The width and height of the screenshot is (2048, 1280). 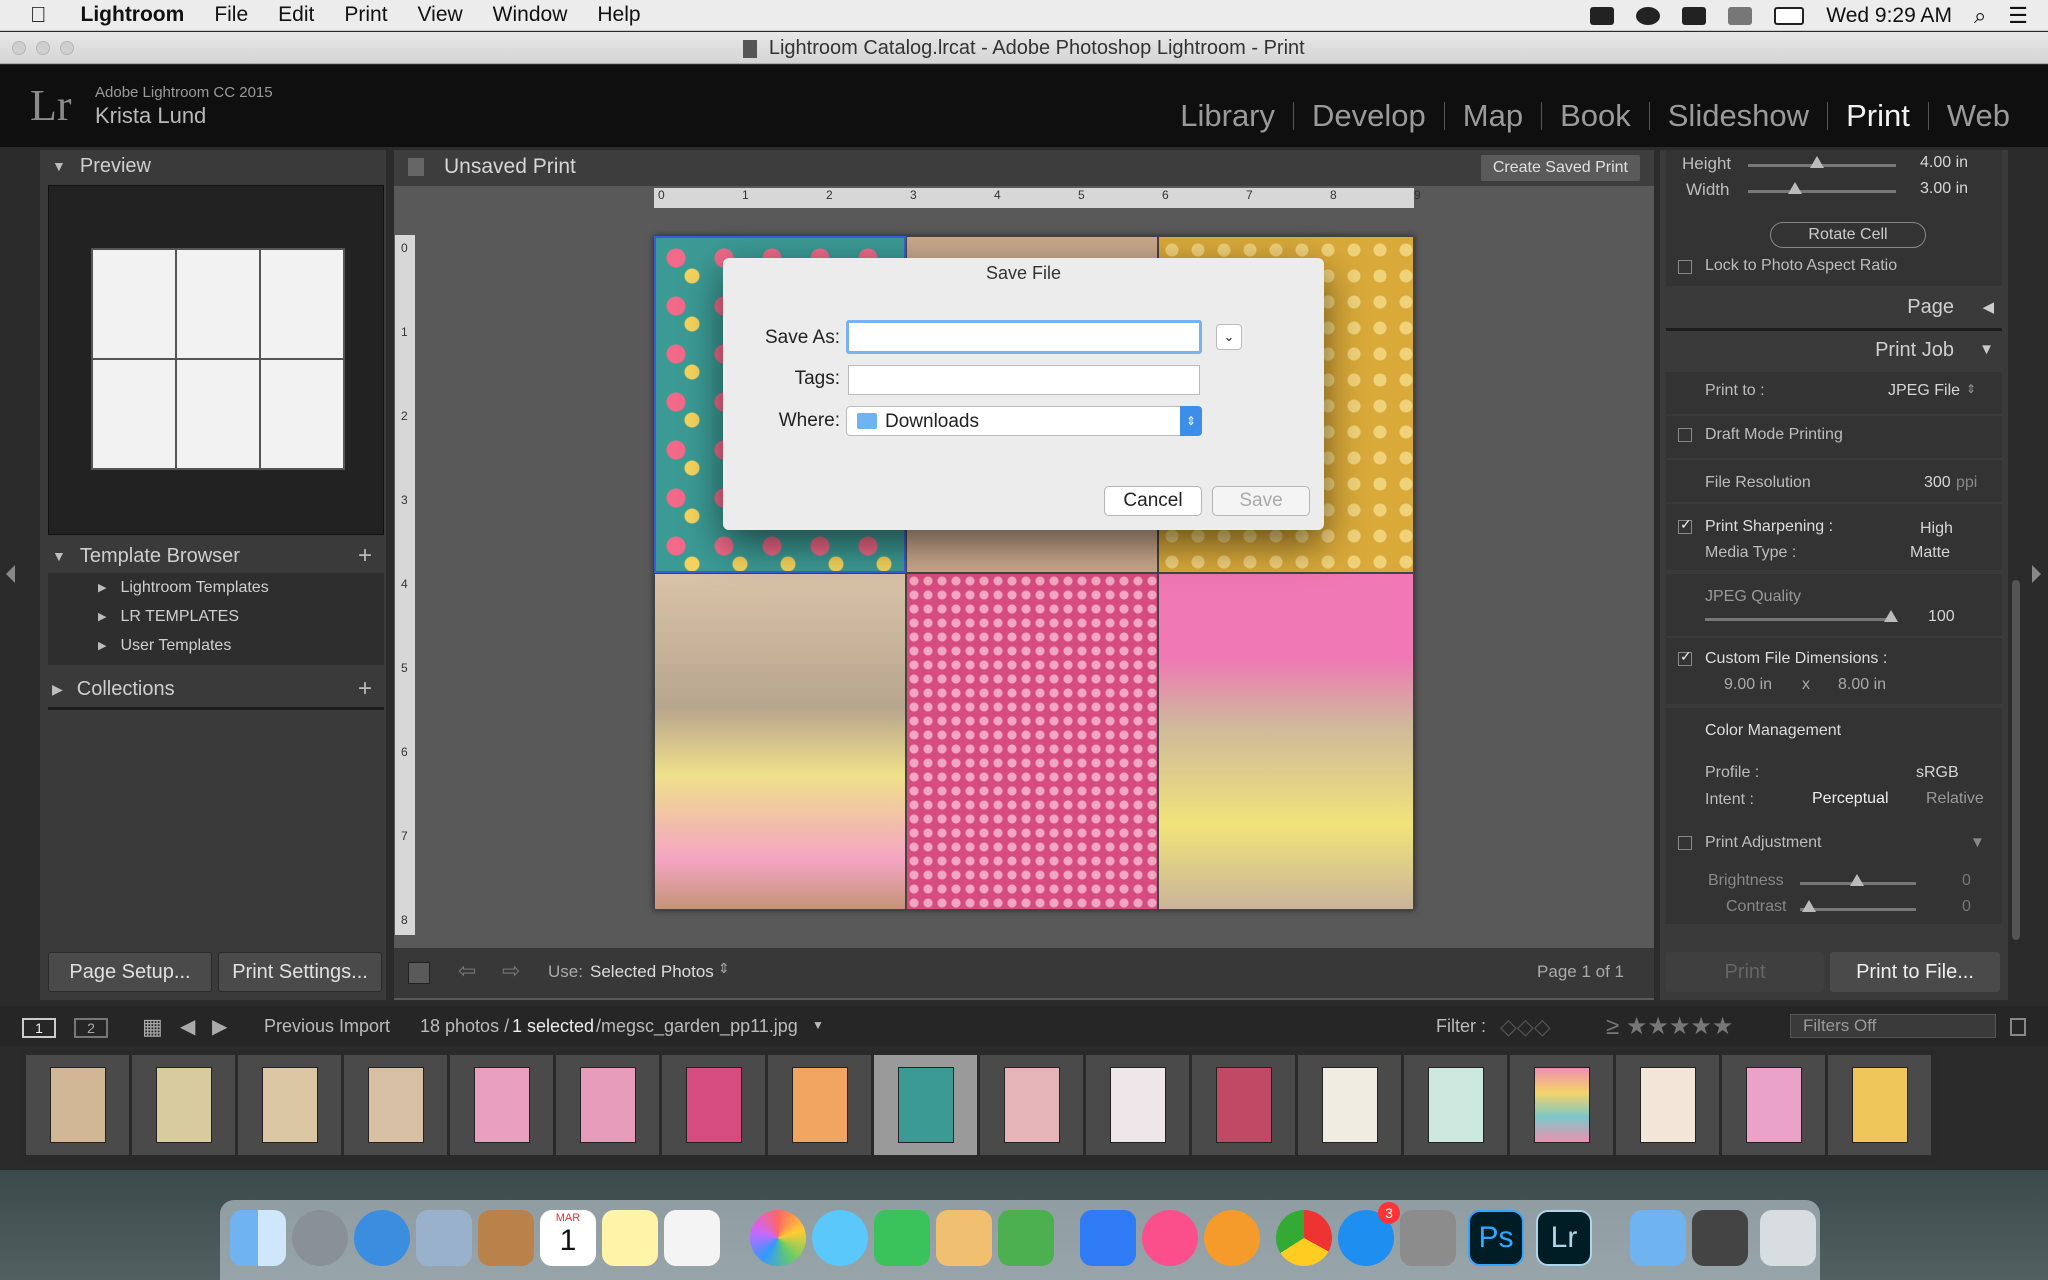 What do you see at coordinates (2018, 16) in the screenshot?
I see `notification-center-icon: ☰` at bounding box center [2018, 16].